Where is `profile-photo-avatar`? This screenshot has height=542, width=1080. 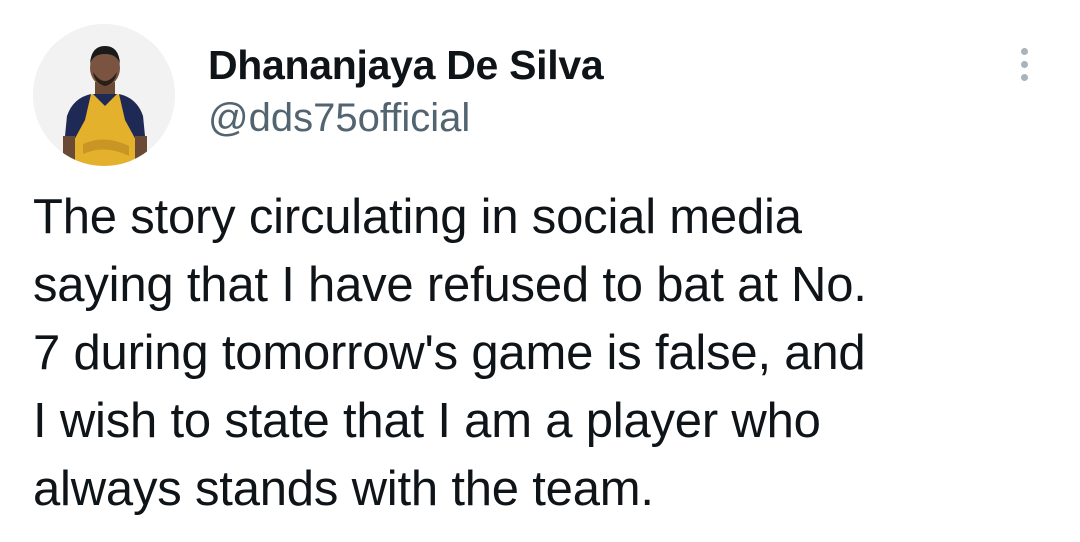
profile-photo-avatar is located at coordinates (104, 95).